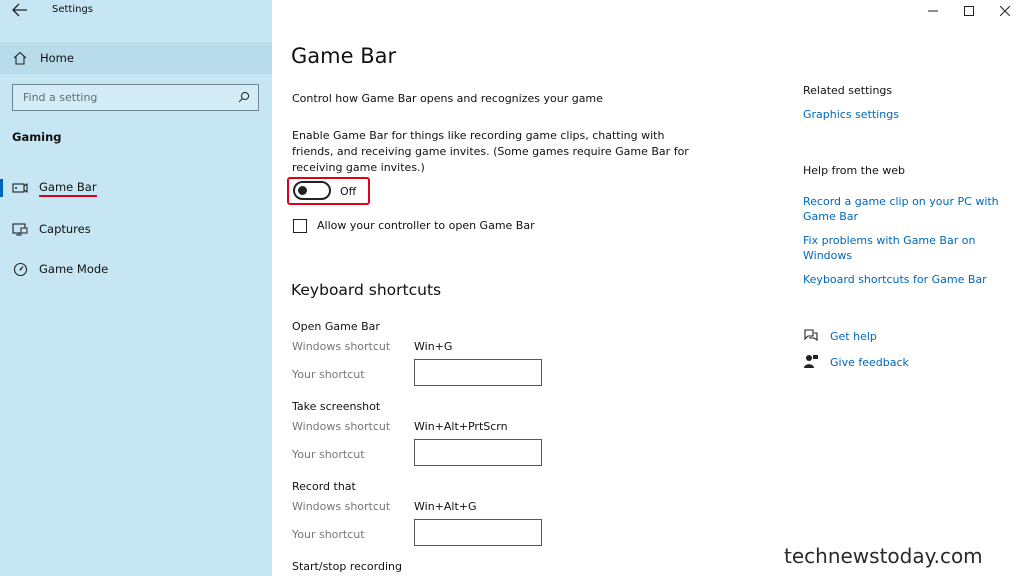 The height and width of the screenshot is (576, 1024). I want to click on watermark: technewstoday.com, so click(883, 556).